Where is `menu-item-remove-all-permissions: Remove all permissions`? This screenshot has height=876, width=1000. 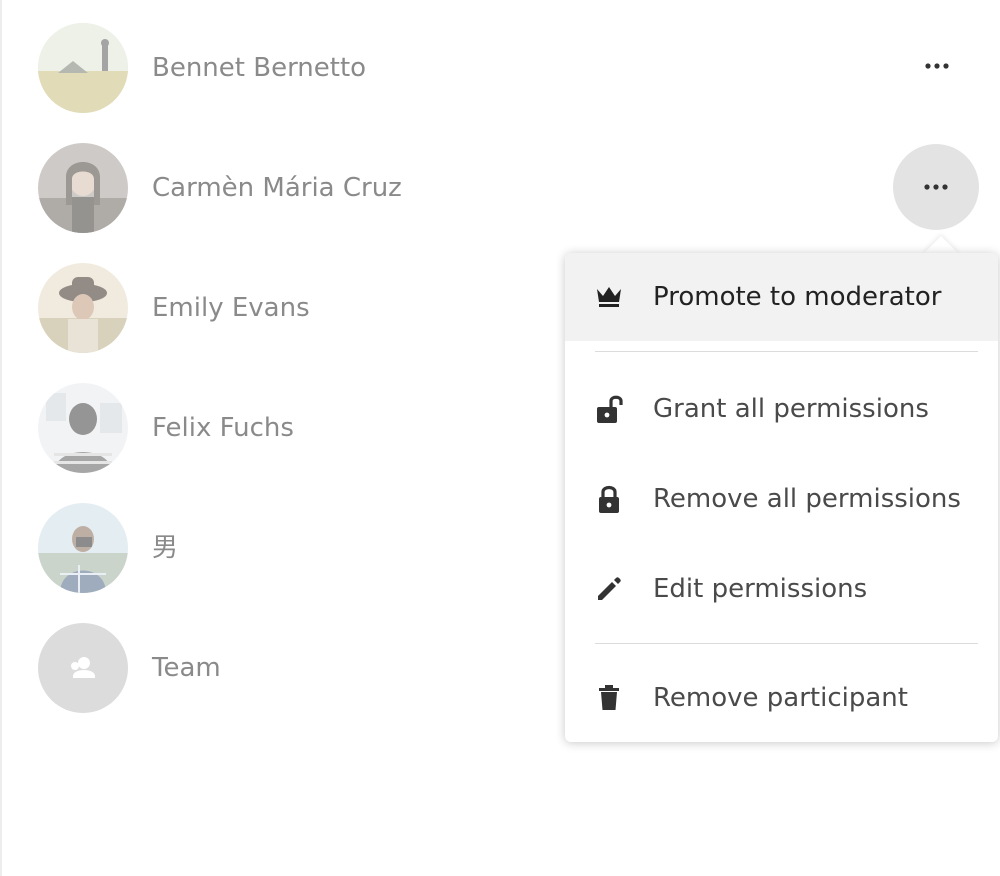 menu-item-remove-all-permissions: Remove all permissions is located at coordinates (781, 499).